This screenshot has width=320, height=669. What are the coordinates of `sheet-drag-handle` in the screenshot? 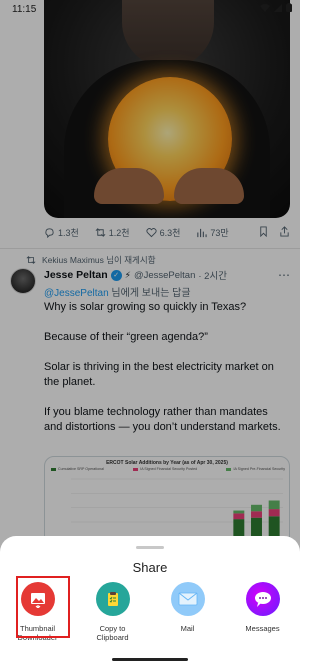 It's located at (150, 547).